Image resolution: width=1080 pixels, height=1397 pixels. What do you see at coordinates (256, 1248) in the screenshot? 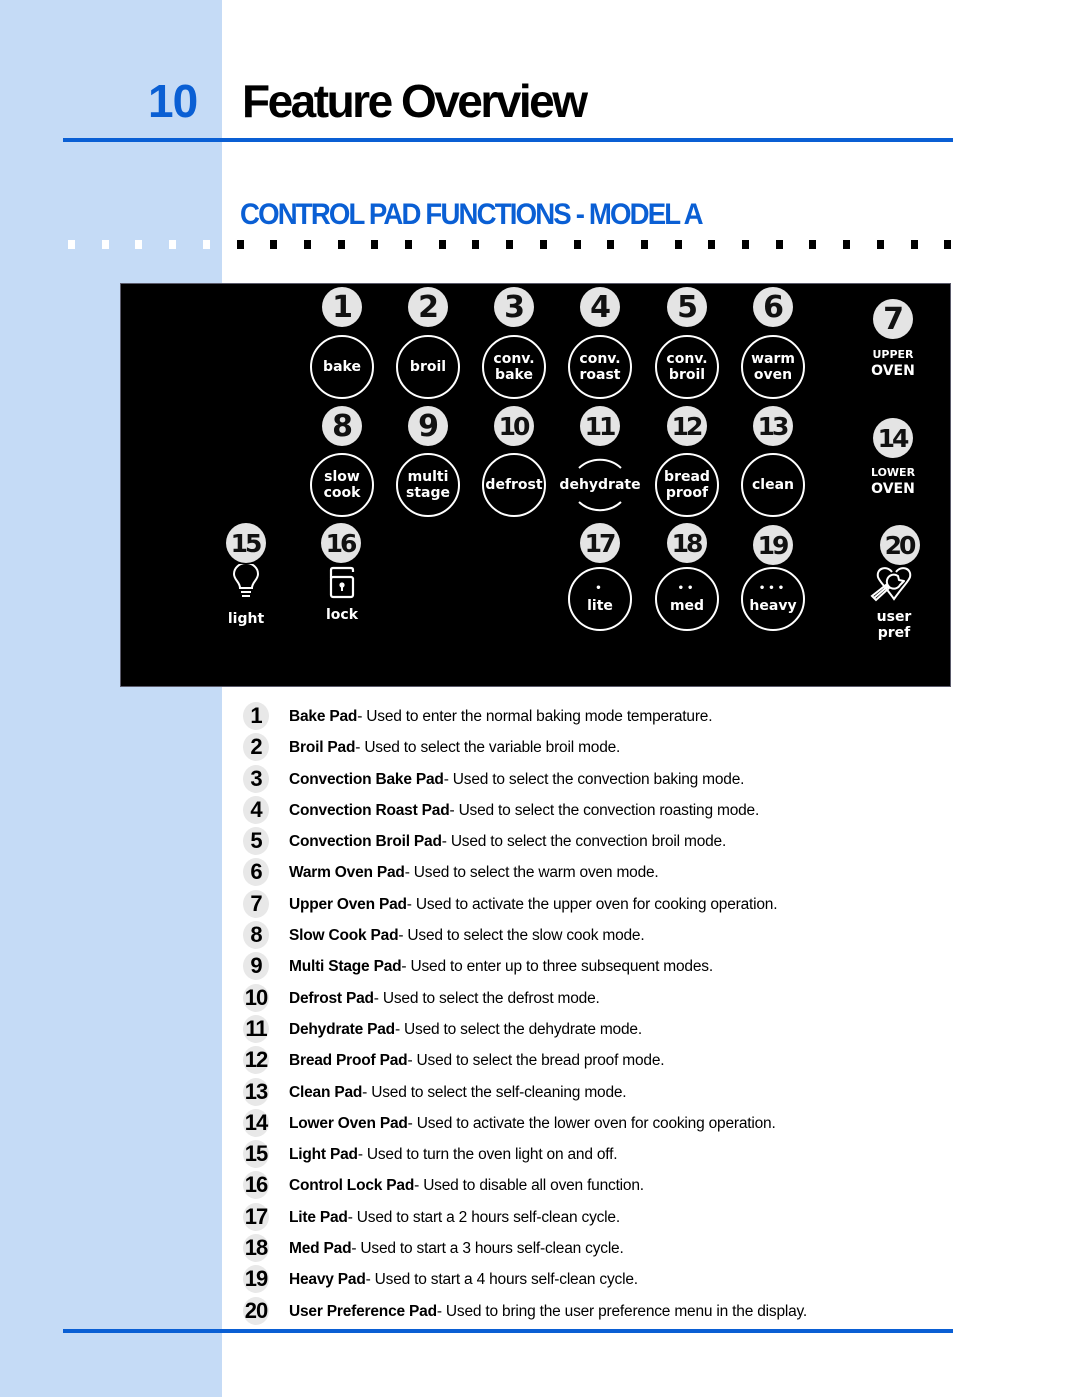
I see `item-number-badge: 18` at bounding box center [256, 1248].